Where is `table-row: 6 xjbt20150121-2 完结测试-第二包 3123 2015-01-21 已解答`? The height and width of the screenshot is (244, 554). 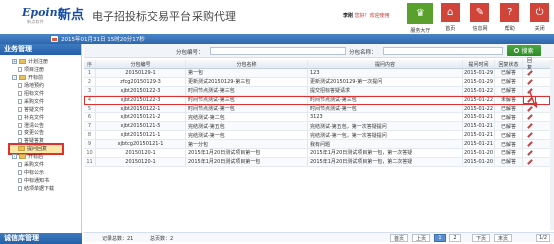 table-row: 6 xjbt20150121-2 完结测试-第二包 3123 2015-01-21 已解答 is located at coordinates (317, 118).